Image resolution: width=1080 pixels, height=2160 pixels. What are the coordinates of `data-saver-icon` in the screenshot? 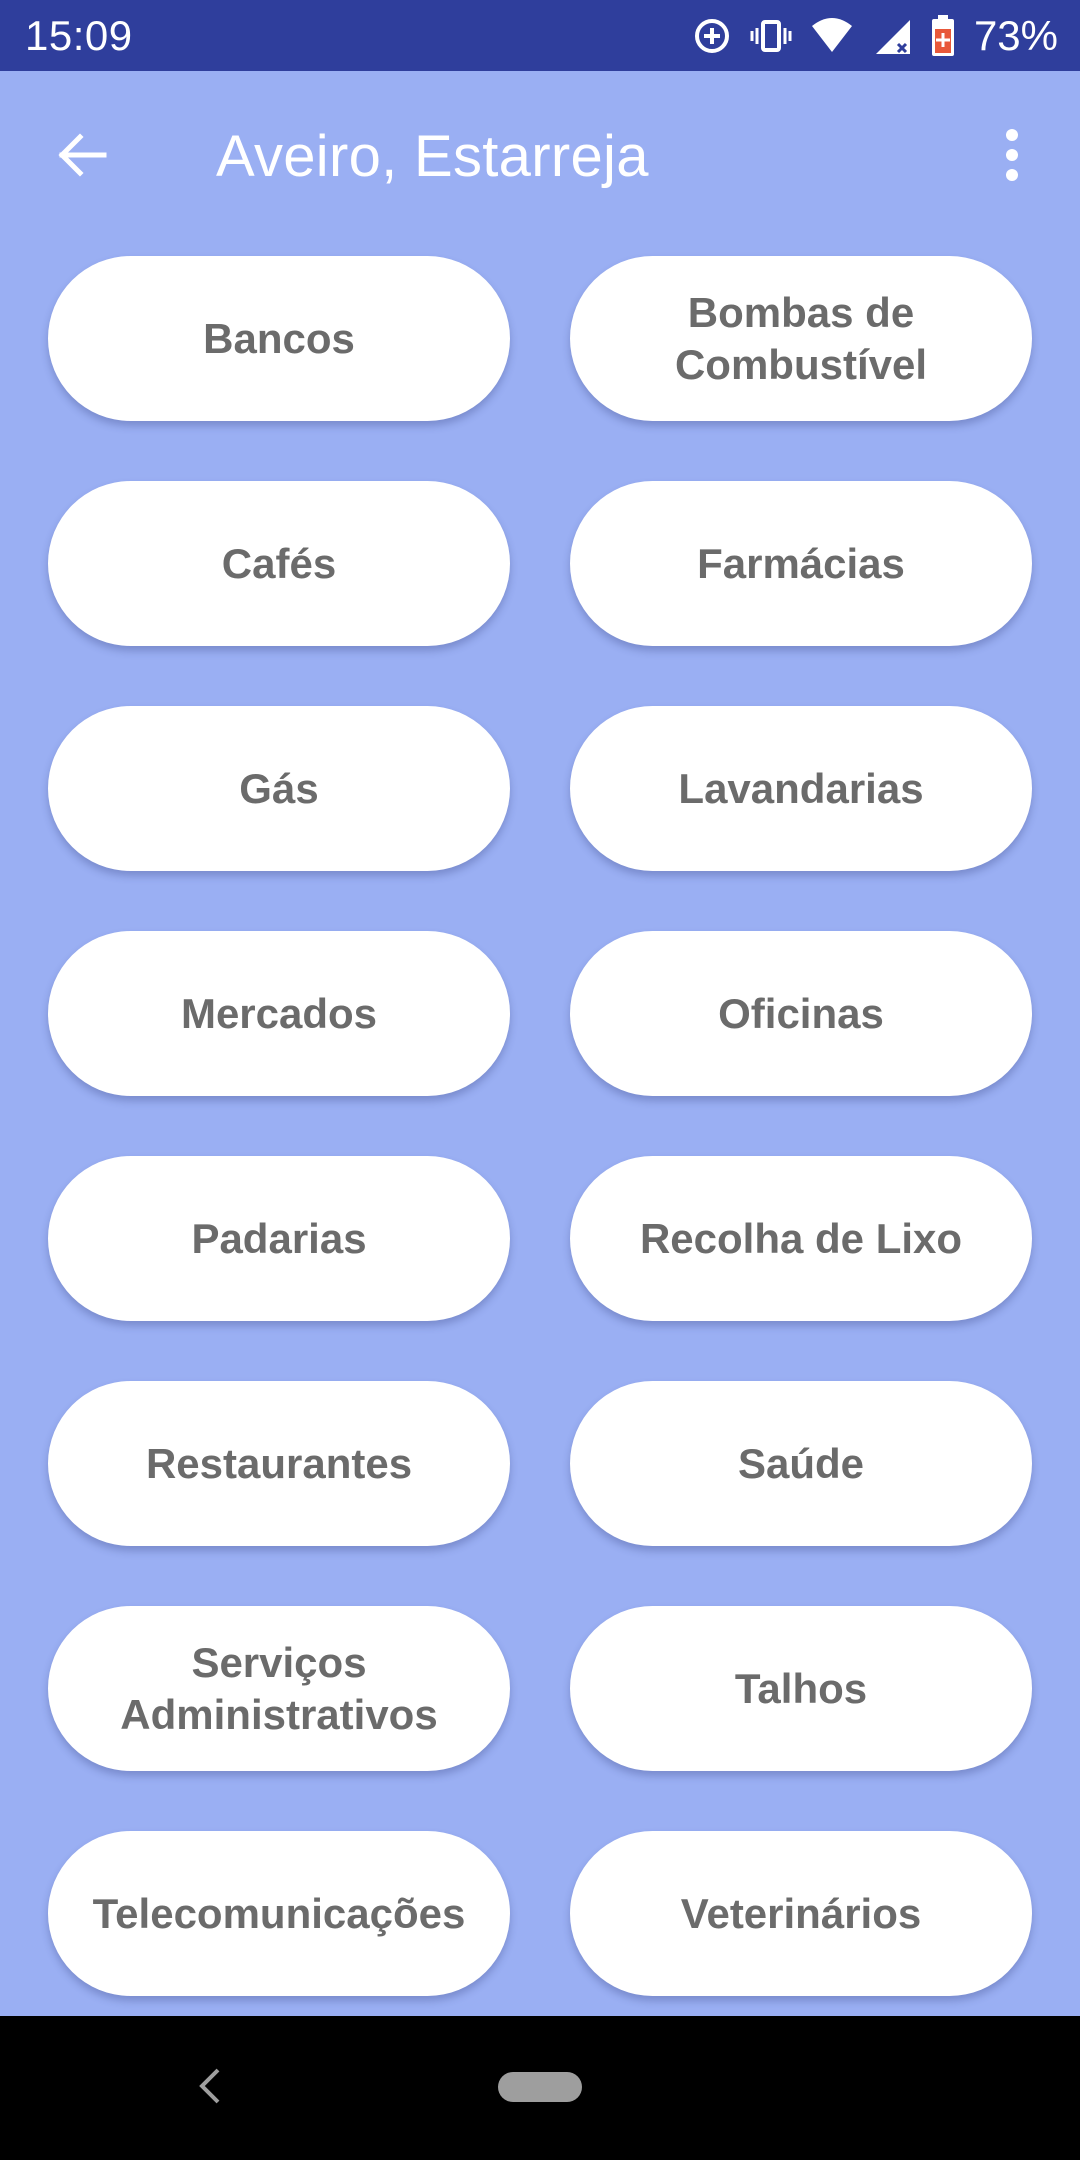 It's located at (712, 36).